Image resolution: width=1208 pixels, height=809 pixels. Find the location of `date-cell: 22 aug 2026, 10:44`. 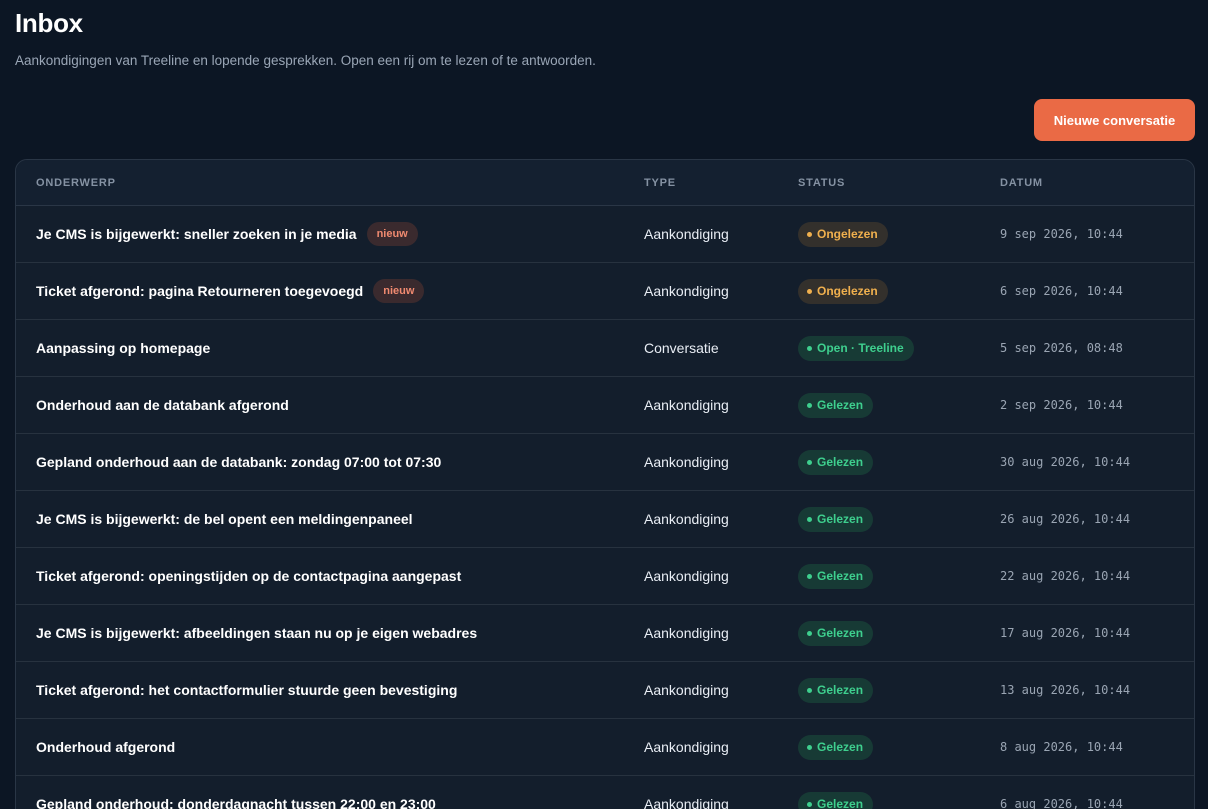

date-cell: 22 aug 2026, 10:44 is located at coordinates (1065, 576).